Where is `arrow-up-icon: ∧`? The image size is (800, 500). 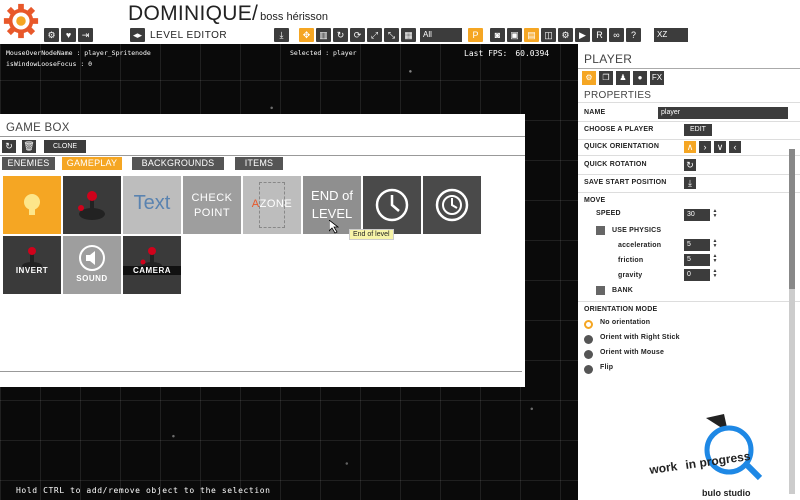
arrow-up-icon: ∧ is located at coordinates (690, 147).